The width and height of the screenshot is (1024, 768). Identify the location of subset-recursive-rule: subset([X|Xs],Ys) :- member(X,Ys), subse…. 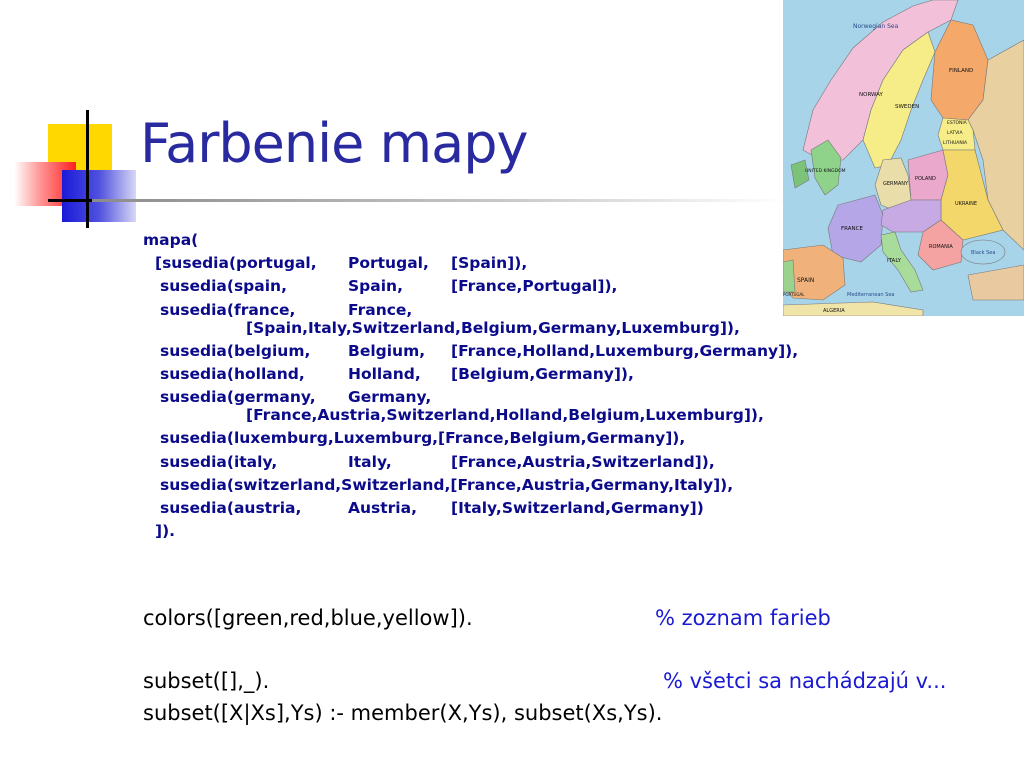
(403, 713).